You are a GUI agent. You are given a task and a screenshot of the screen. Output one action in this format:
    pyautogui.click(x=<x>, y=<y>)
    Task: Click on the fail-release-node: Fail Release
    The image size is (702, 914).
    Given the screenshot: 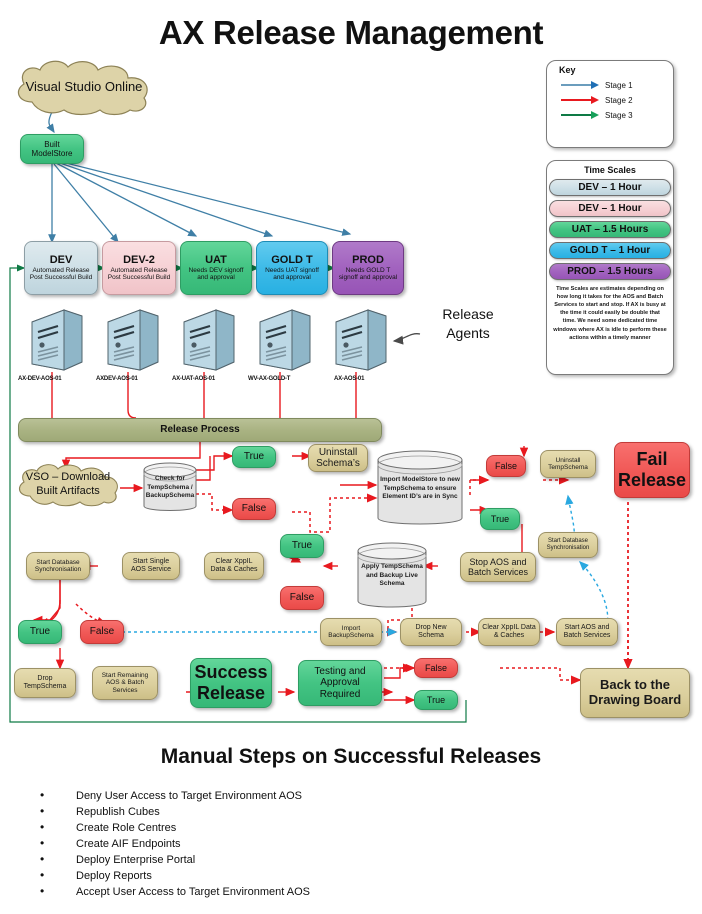 What is the action you would take?
    pyautogui.click(x=652, y=470)
    